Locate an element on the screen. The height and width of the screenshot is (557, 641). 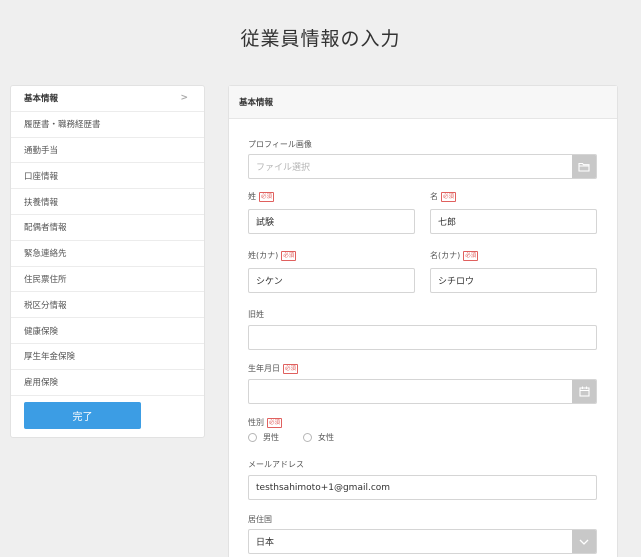
first-name-kana-label: 名(カナ) 必須 is located at coordinates (454, 255).